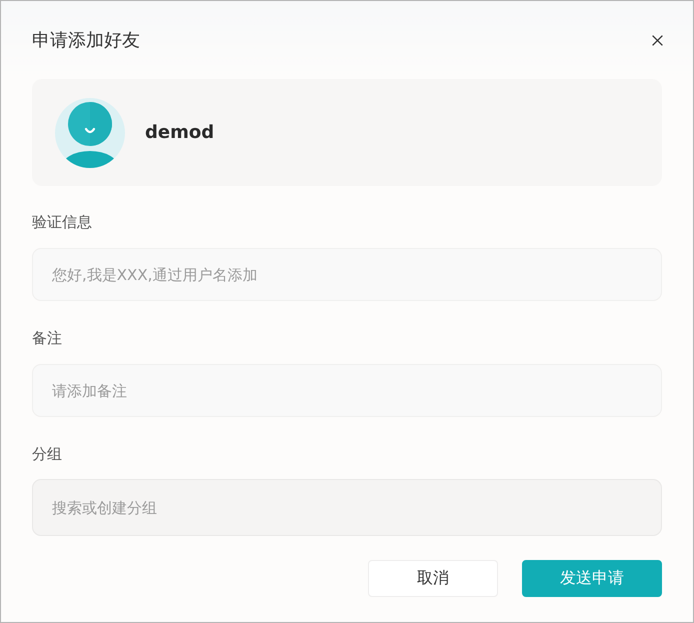 Image resolution: width=694 pixels, height=623 pixels. What do you see at coordinates (433, 578) in the screenshot?
I see `cancel-button: 取消` at bounding box center [433, 578].